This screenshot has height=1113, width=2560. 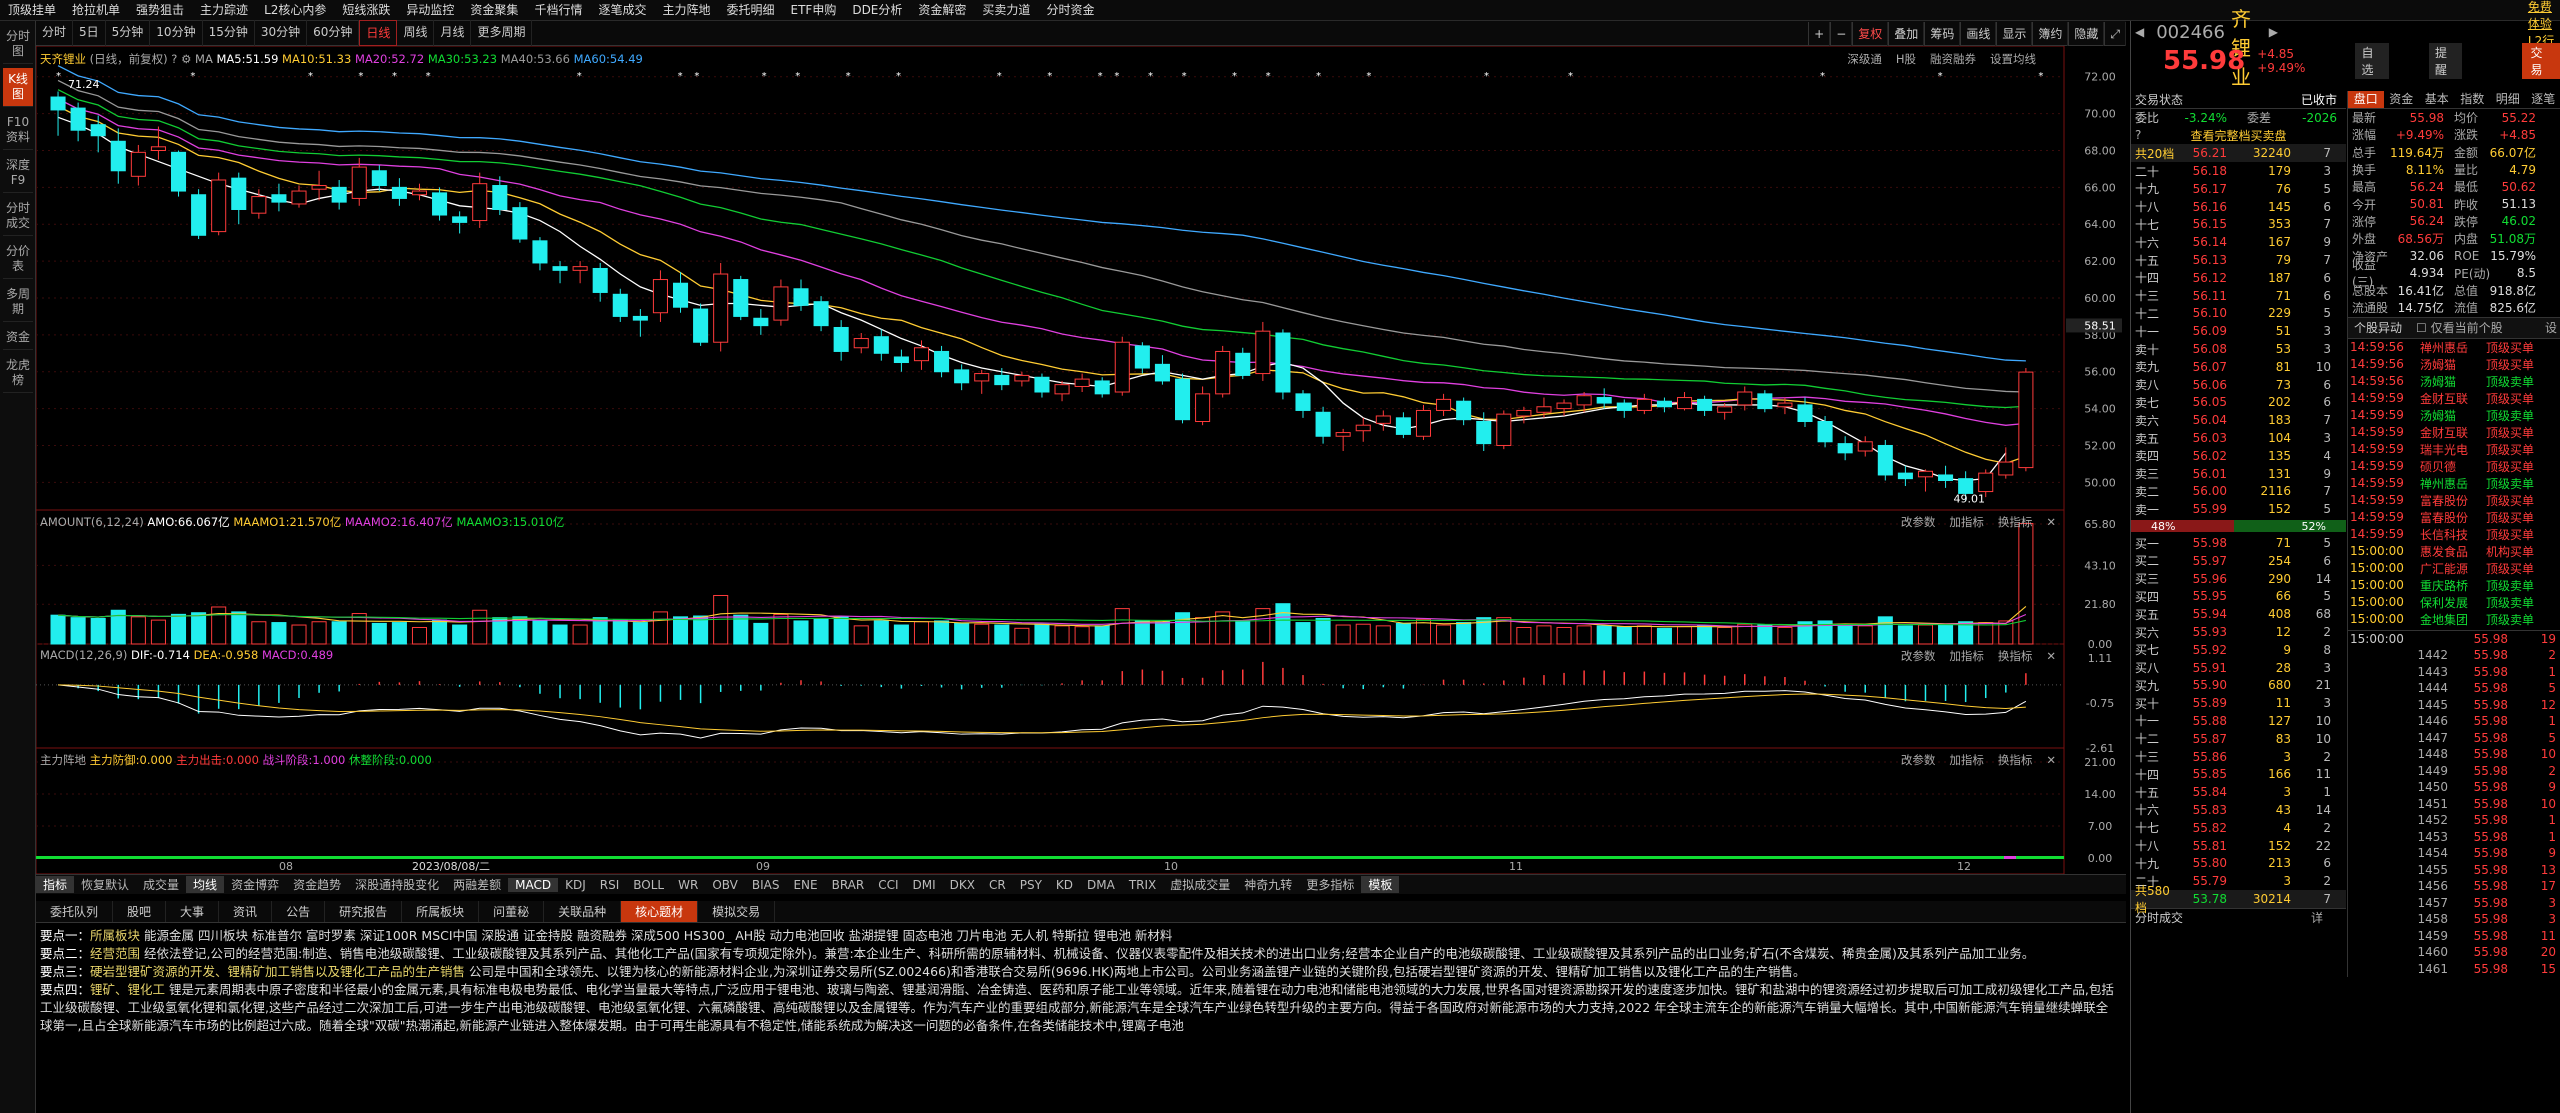 I want to click on indicator-tab: DKX, so click(x=962, y=885).